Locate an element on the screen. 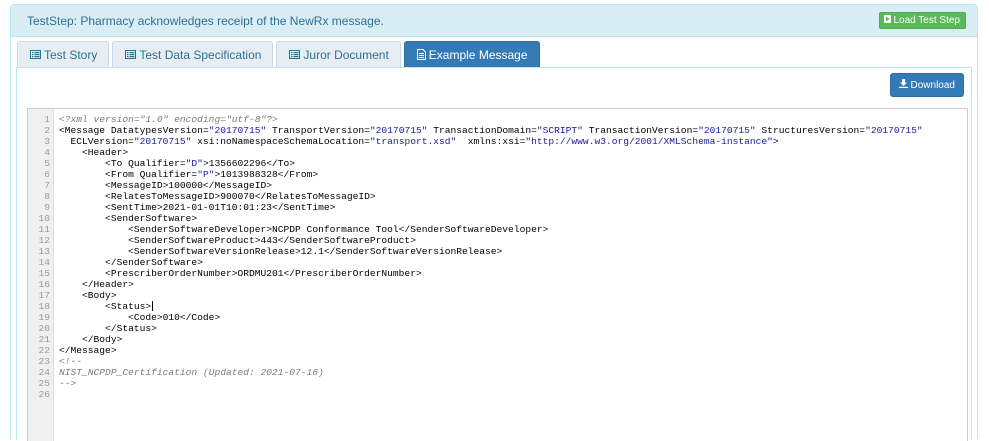 The image size is (989, 441). code-line-text: <SentTime>2021-01-01T10:01:23</SentTime> is located at coordinates (197, 207).